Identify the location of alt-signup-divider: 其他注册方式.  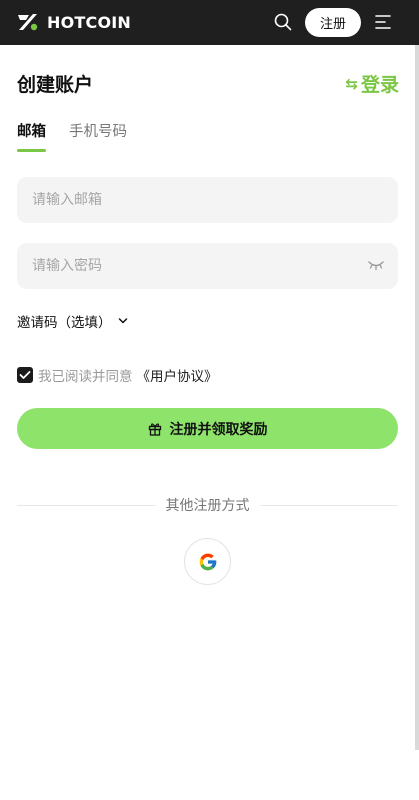
(207, 505).